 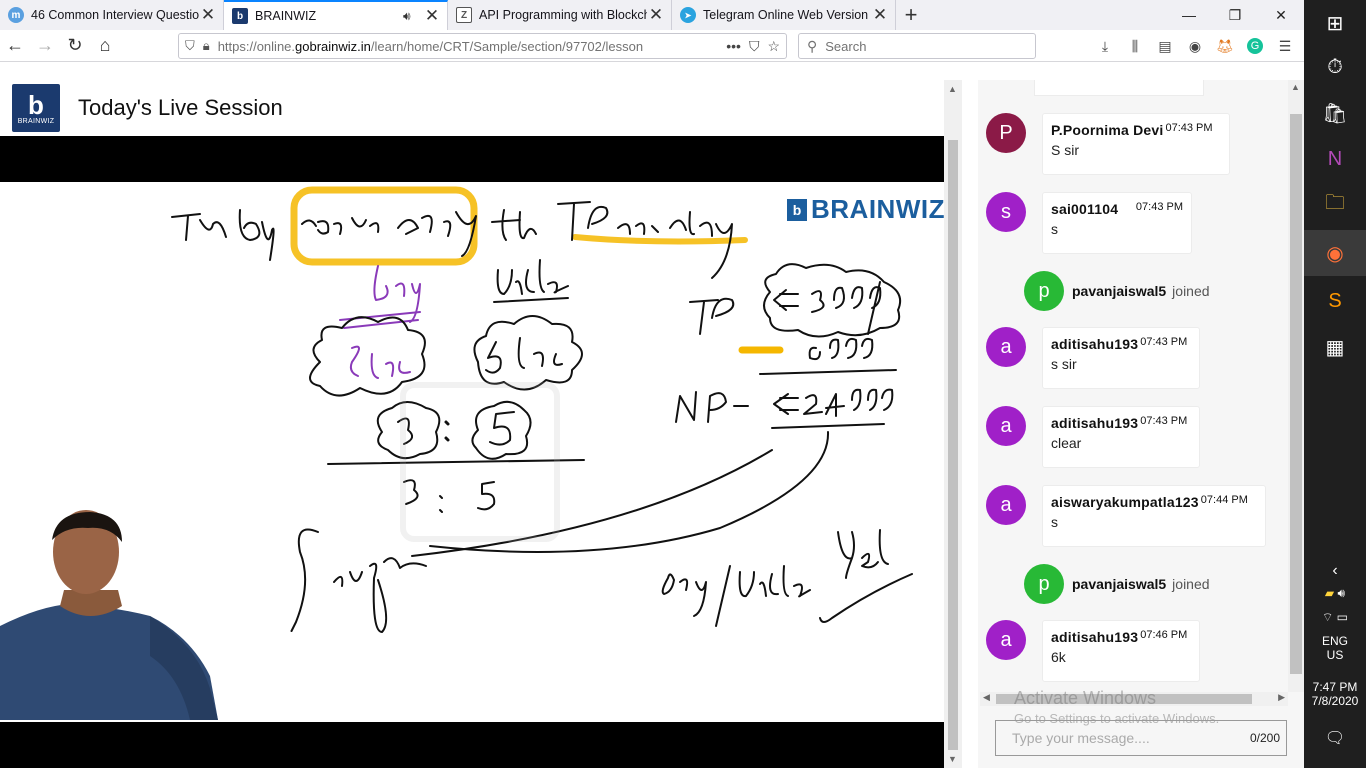 What do you see at coordinates (1335, 593) in the screenshot?
I see `tray-icons: ▰ 🔊︎` at bounding box center [1335, 593].